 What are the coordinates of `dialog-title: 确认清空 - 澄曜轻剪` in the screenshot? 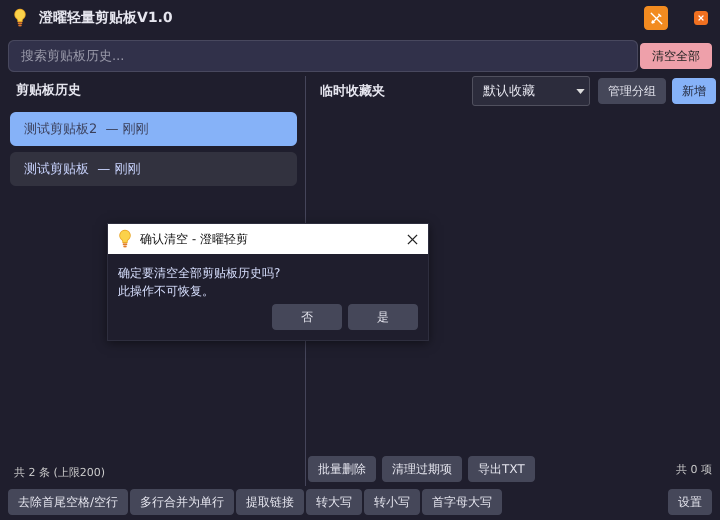 It's located at (194, 239).